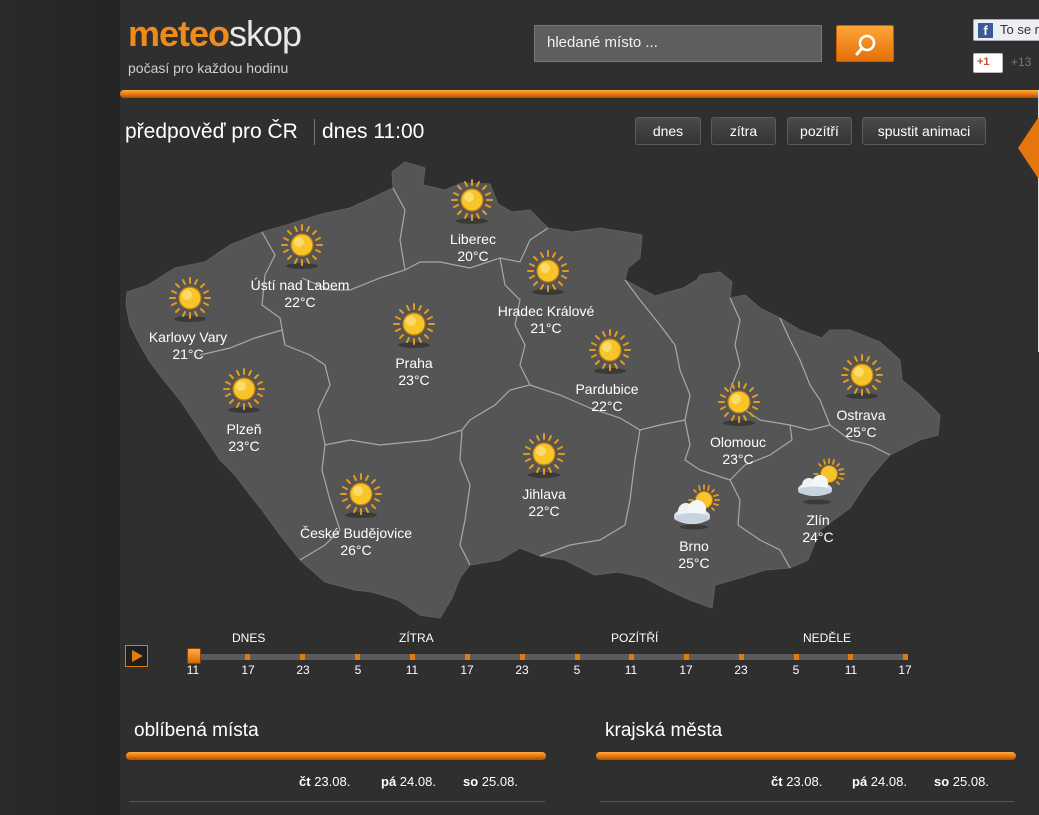  What do you see at coordinates (861, 415) in the screenshot?
I see `city-name: Ostrava` at bounding box center [861, 415].